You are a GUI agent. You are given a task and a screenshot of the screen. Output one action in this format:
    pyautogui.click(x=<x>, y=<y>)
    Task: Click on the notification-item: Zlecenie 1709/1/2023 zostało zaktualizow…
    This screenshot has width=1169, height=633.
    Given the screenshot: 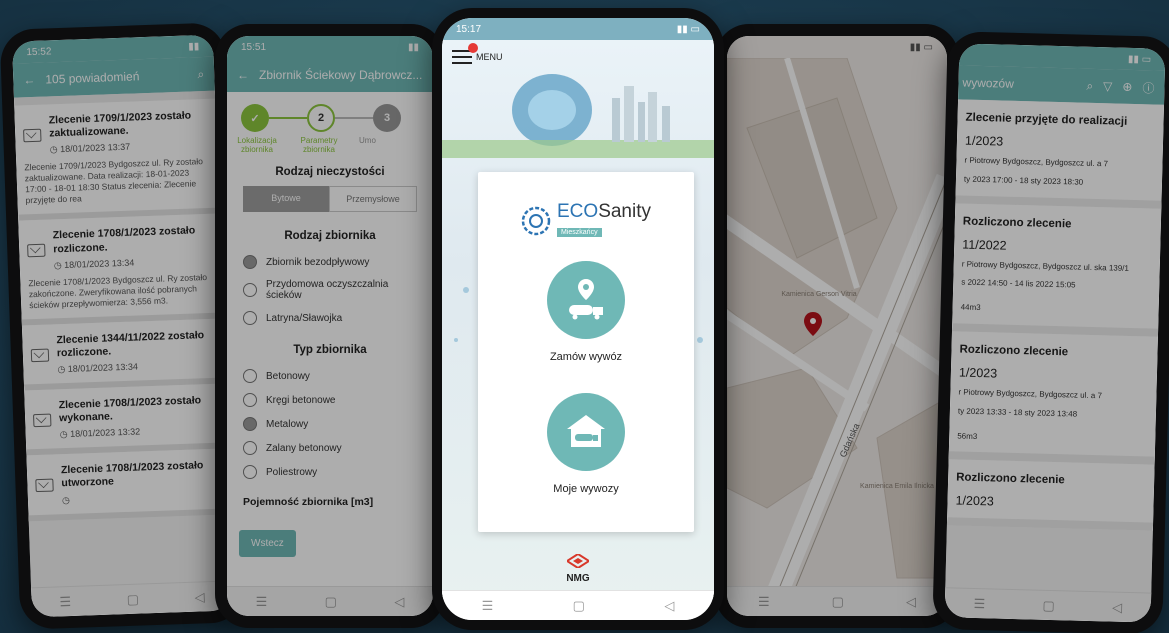 What is the action you would take?
    pyautogui.click(x=117, y=160)
    